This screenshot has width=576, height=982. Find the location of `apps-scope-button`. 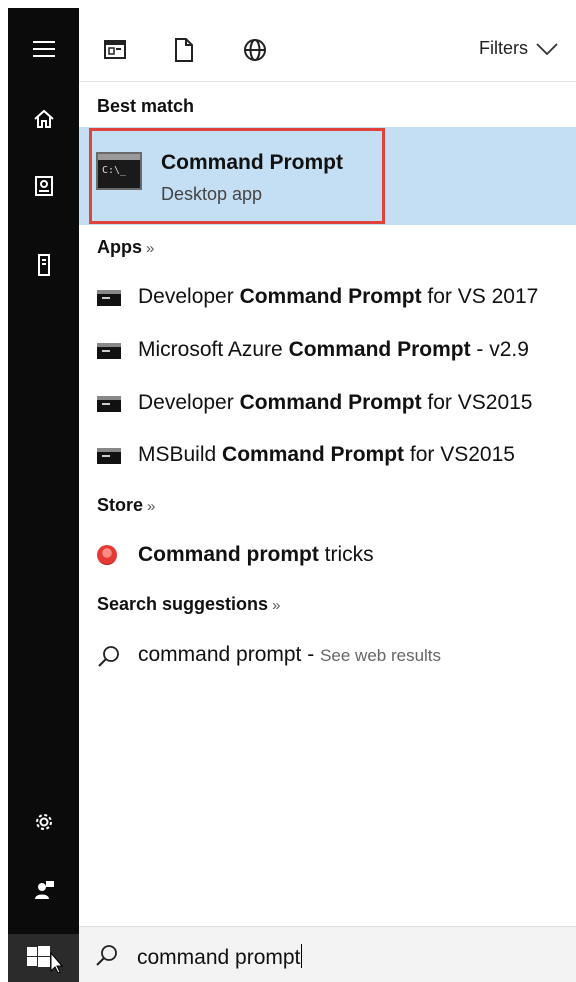

apps-scope-button is located at coordinates (115, 50).